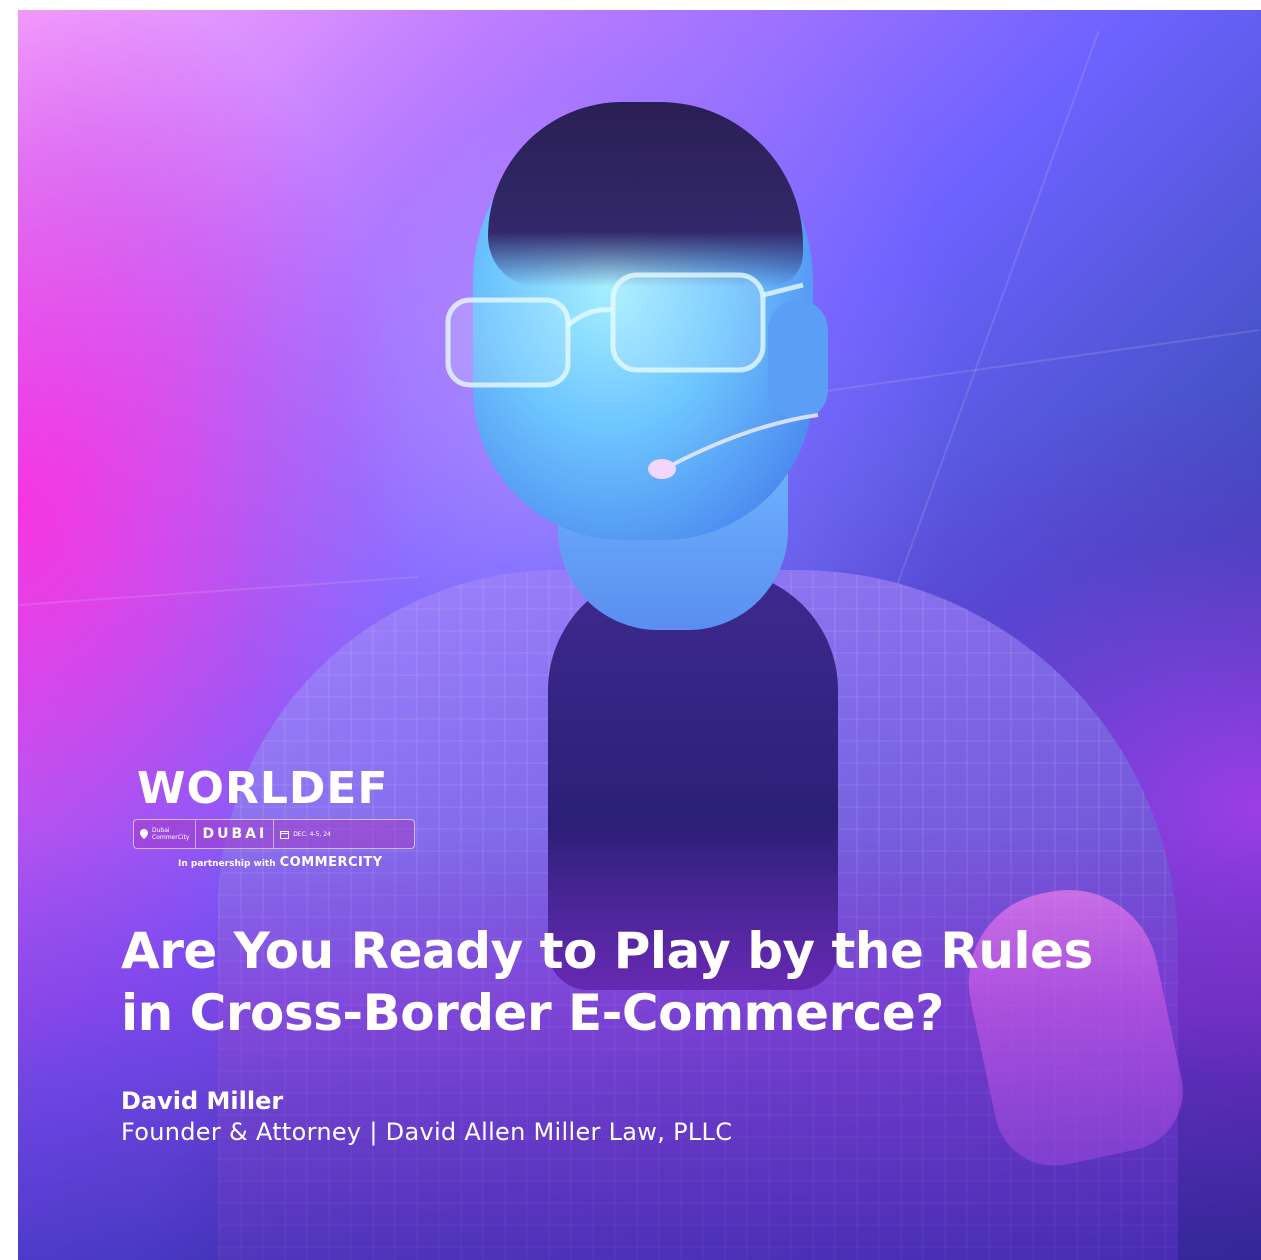  I want to click on logo-city: DUBAI, so click(234, 834).